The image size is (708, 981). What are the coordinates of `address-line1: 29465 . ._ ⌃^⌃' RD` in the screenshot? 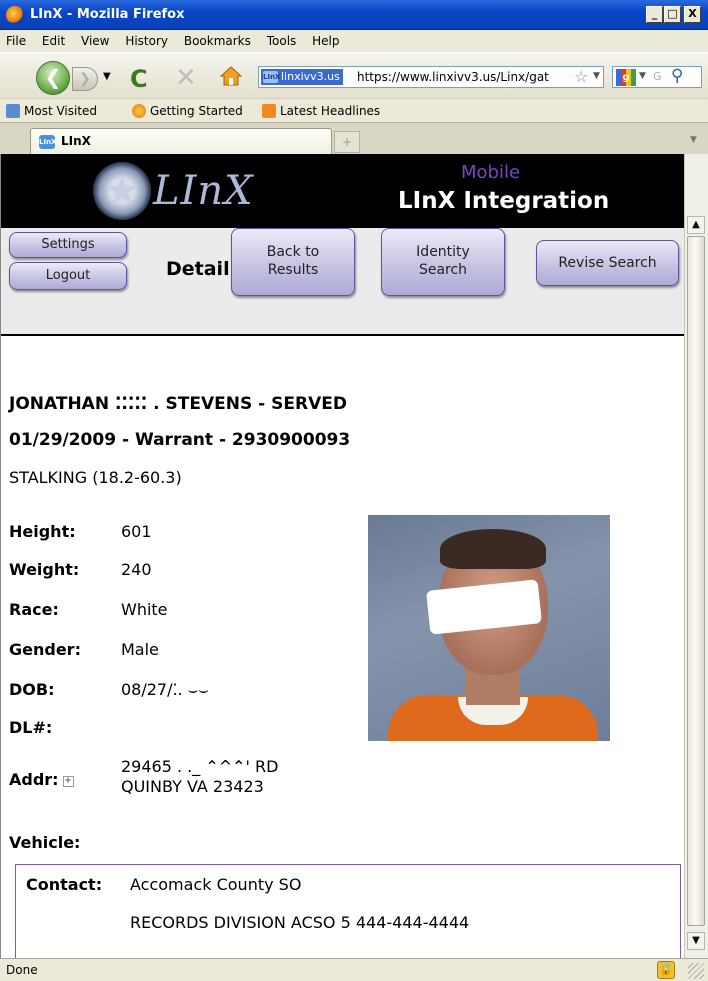 It's located at (200, 766).